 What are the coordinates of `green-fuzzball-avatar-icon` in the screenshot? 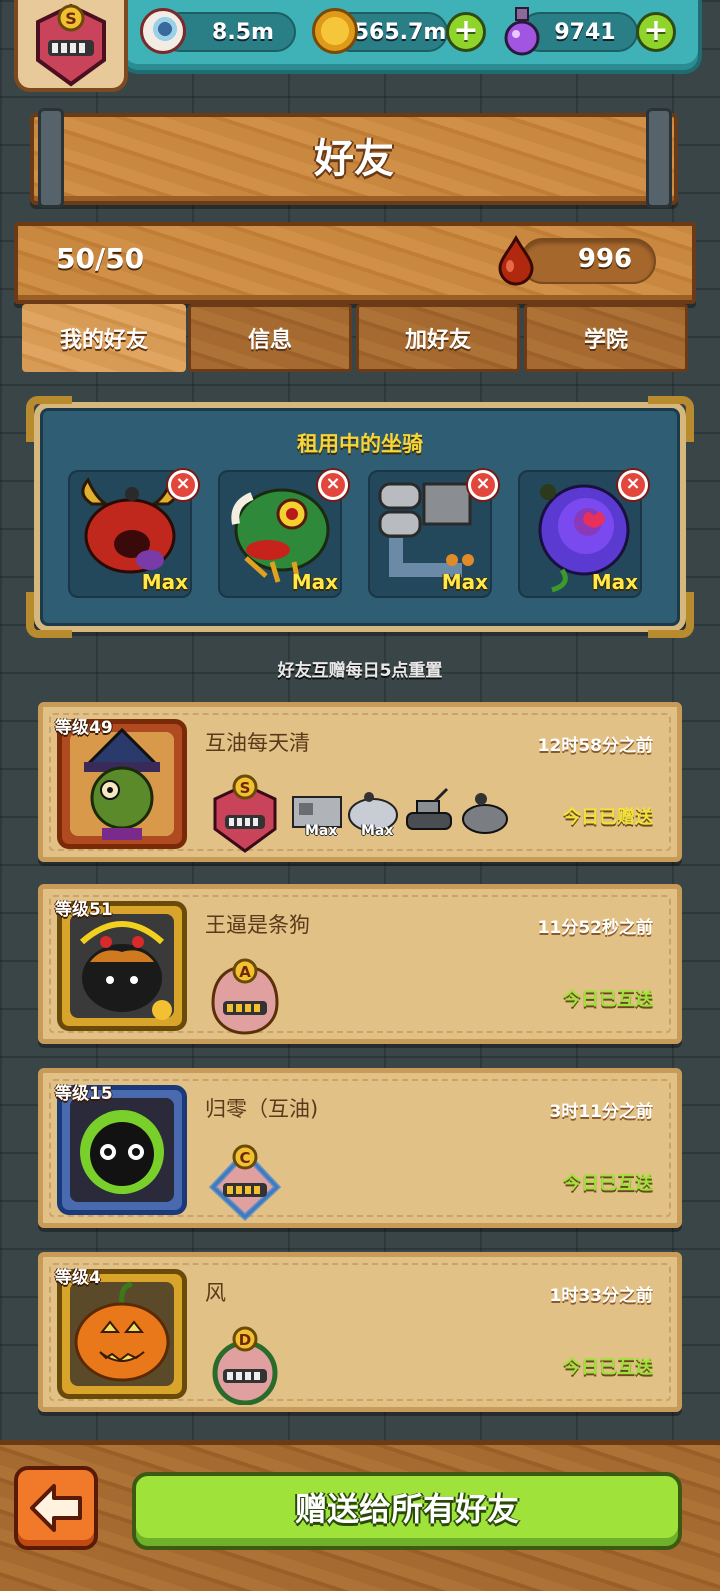 It's located at (122, 1150).